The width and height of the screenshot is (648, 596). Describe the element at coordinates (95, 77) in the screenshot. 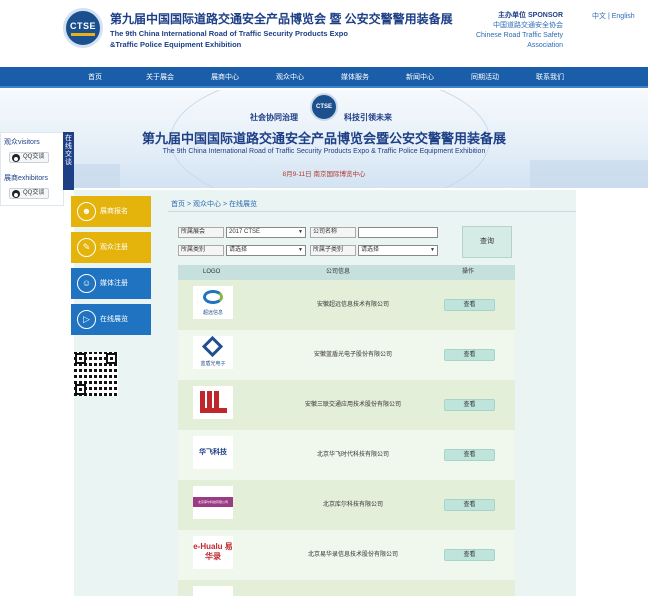

I see `nav-item-home: 首页` at that location.